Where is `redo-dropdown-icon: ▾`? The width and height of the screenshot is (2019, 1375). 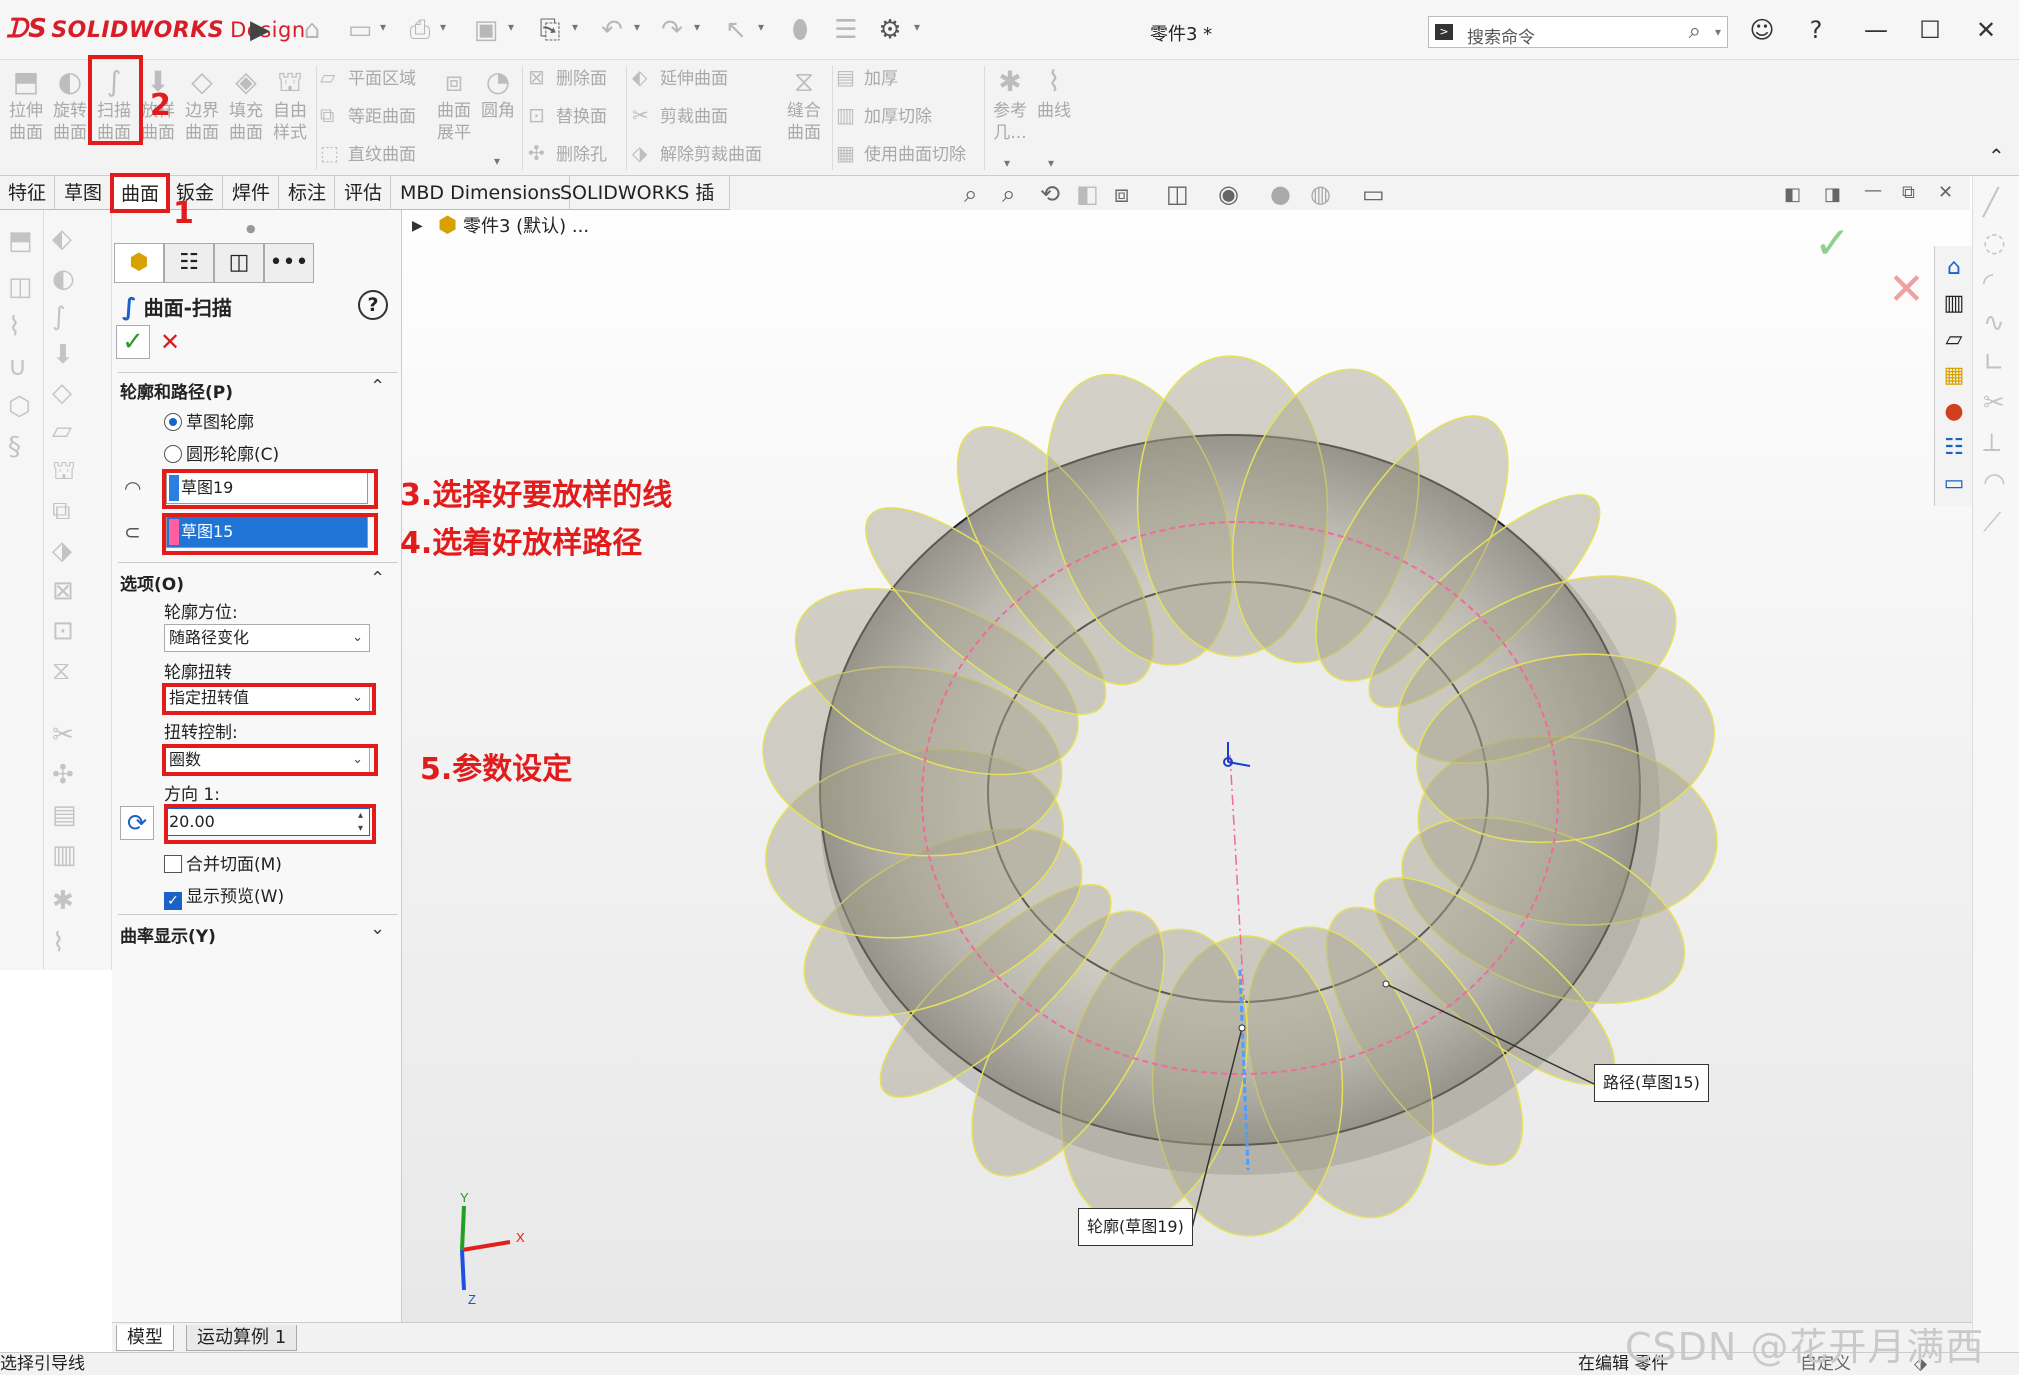
redo-dropdown-icon: ▾ is located at coordinates (697, 27).